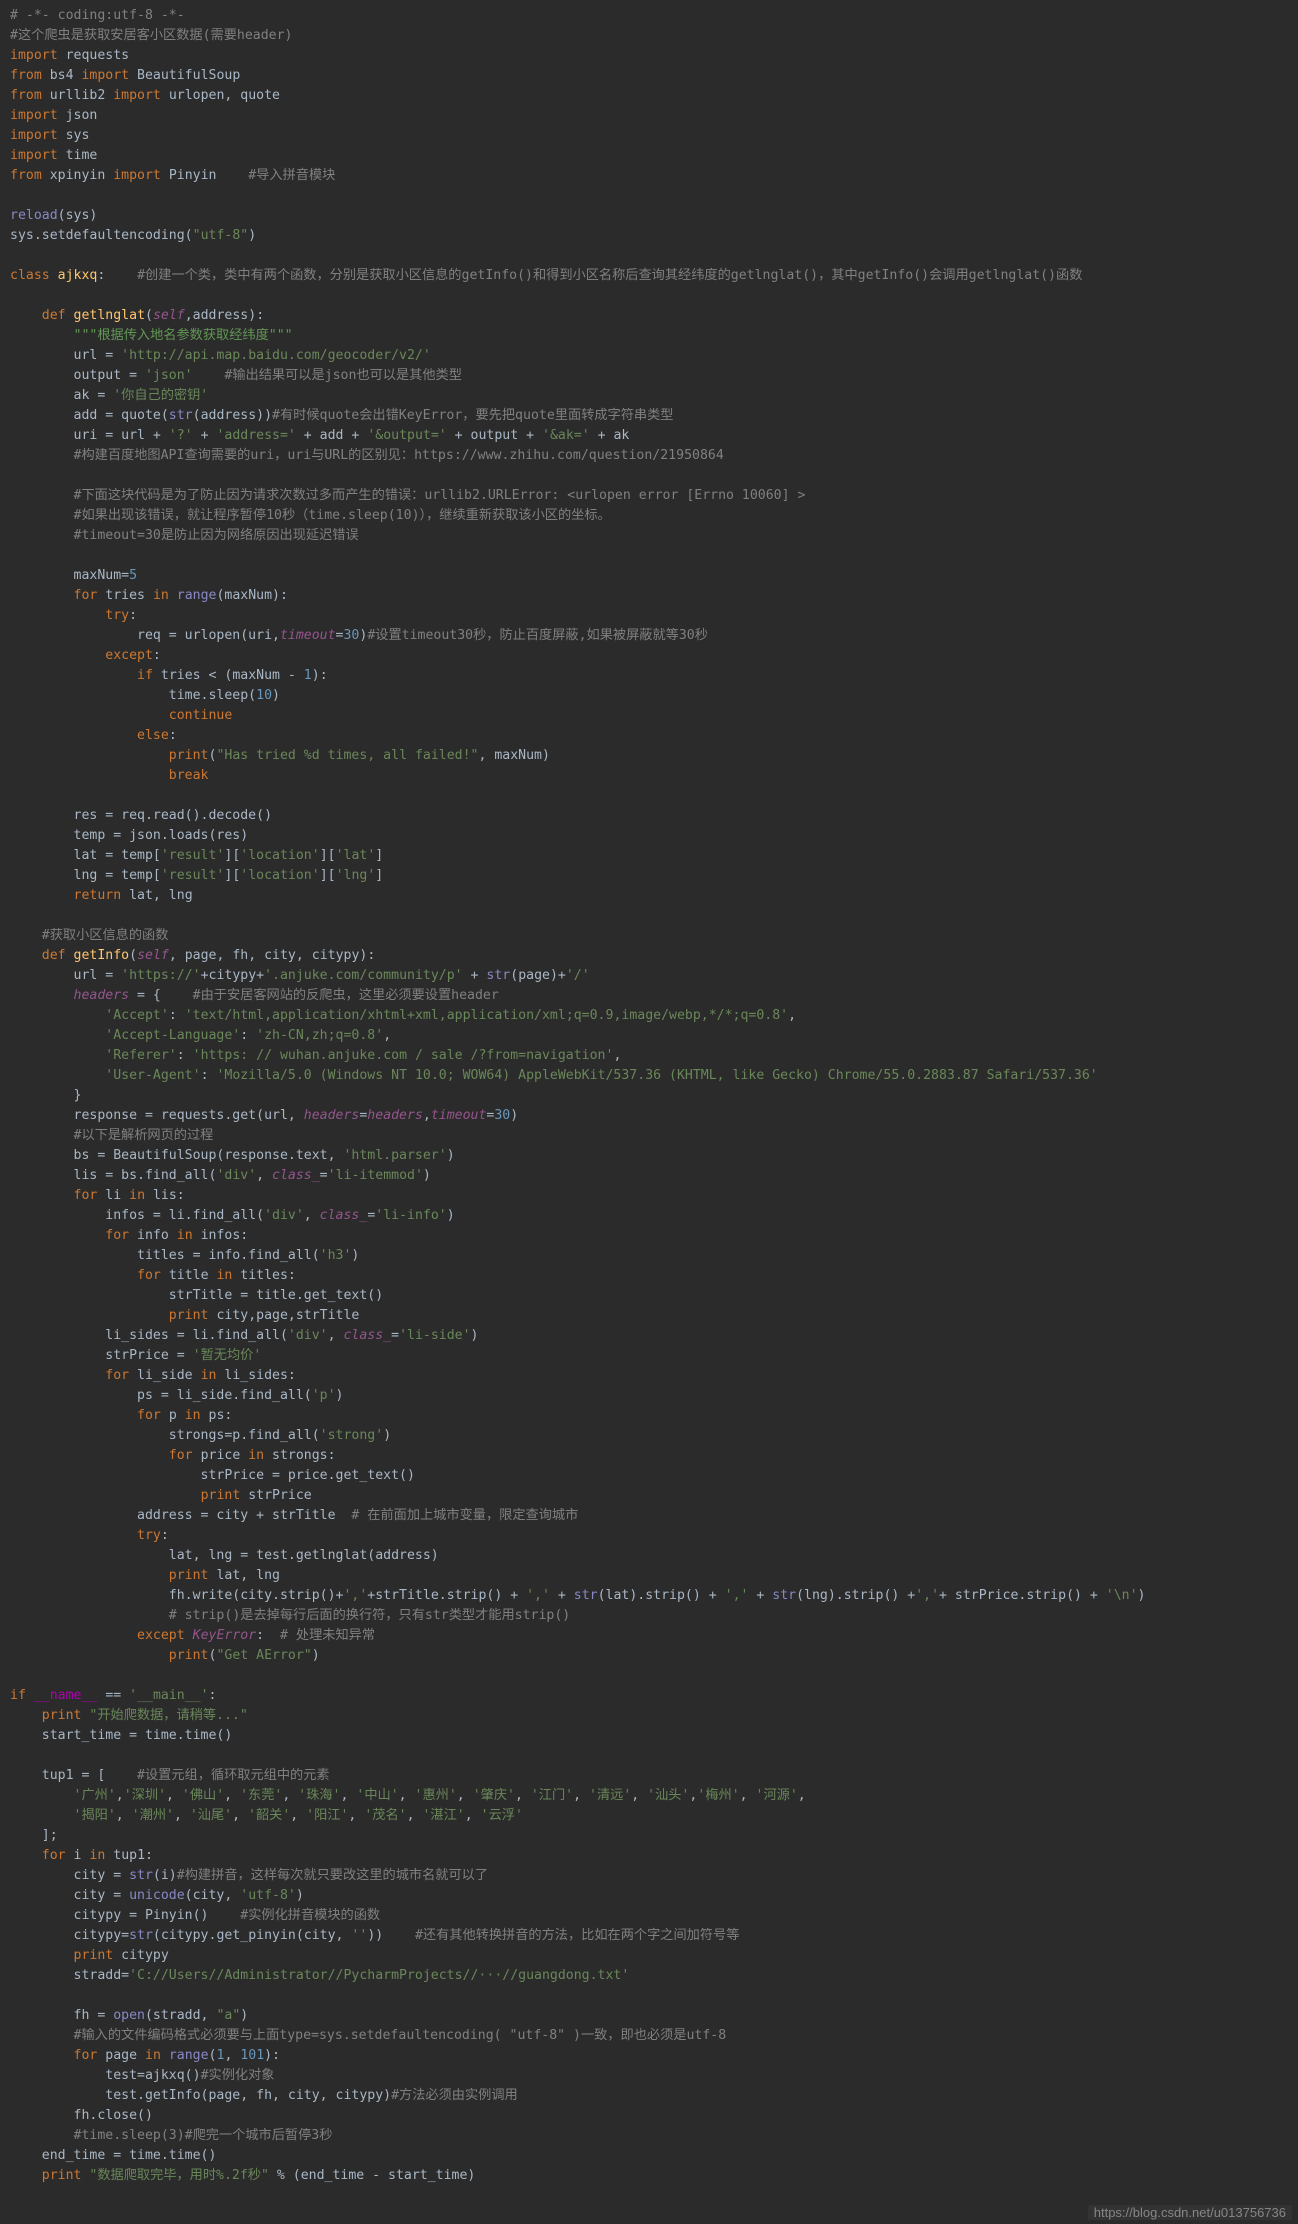  I want to click on code-line: lat, lng = test.getlnglat(address), so click(650, 1556).